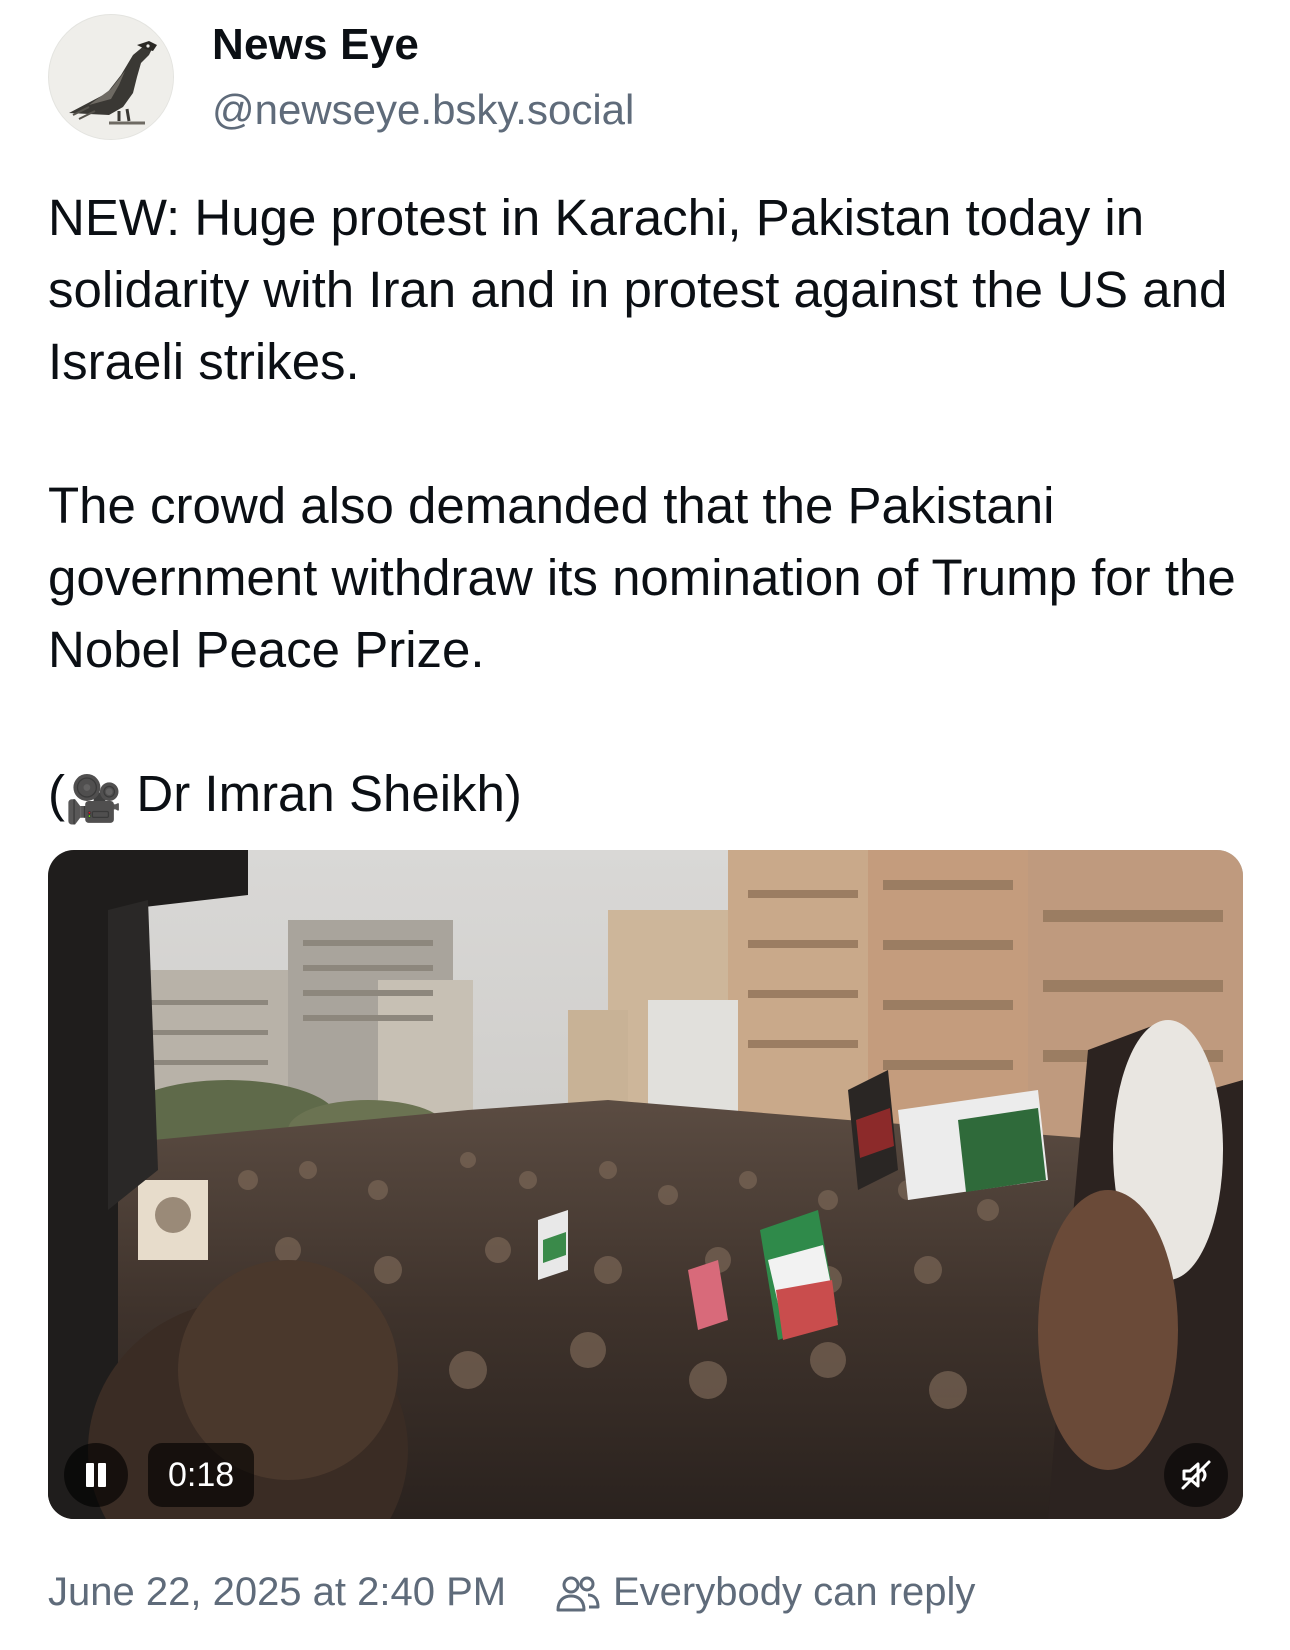  Describe the element at coordinates (794, 1592) in the screenshot. I see `reply-setting: Everybody can reply` at that location.